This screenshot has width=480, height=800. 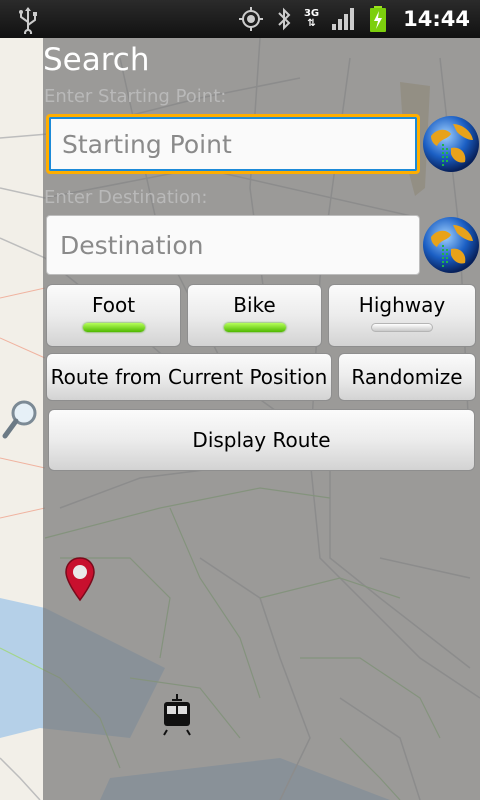 I want to click on foot-toggle-label: Foot, so click(x=113, y=305).